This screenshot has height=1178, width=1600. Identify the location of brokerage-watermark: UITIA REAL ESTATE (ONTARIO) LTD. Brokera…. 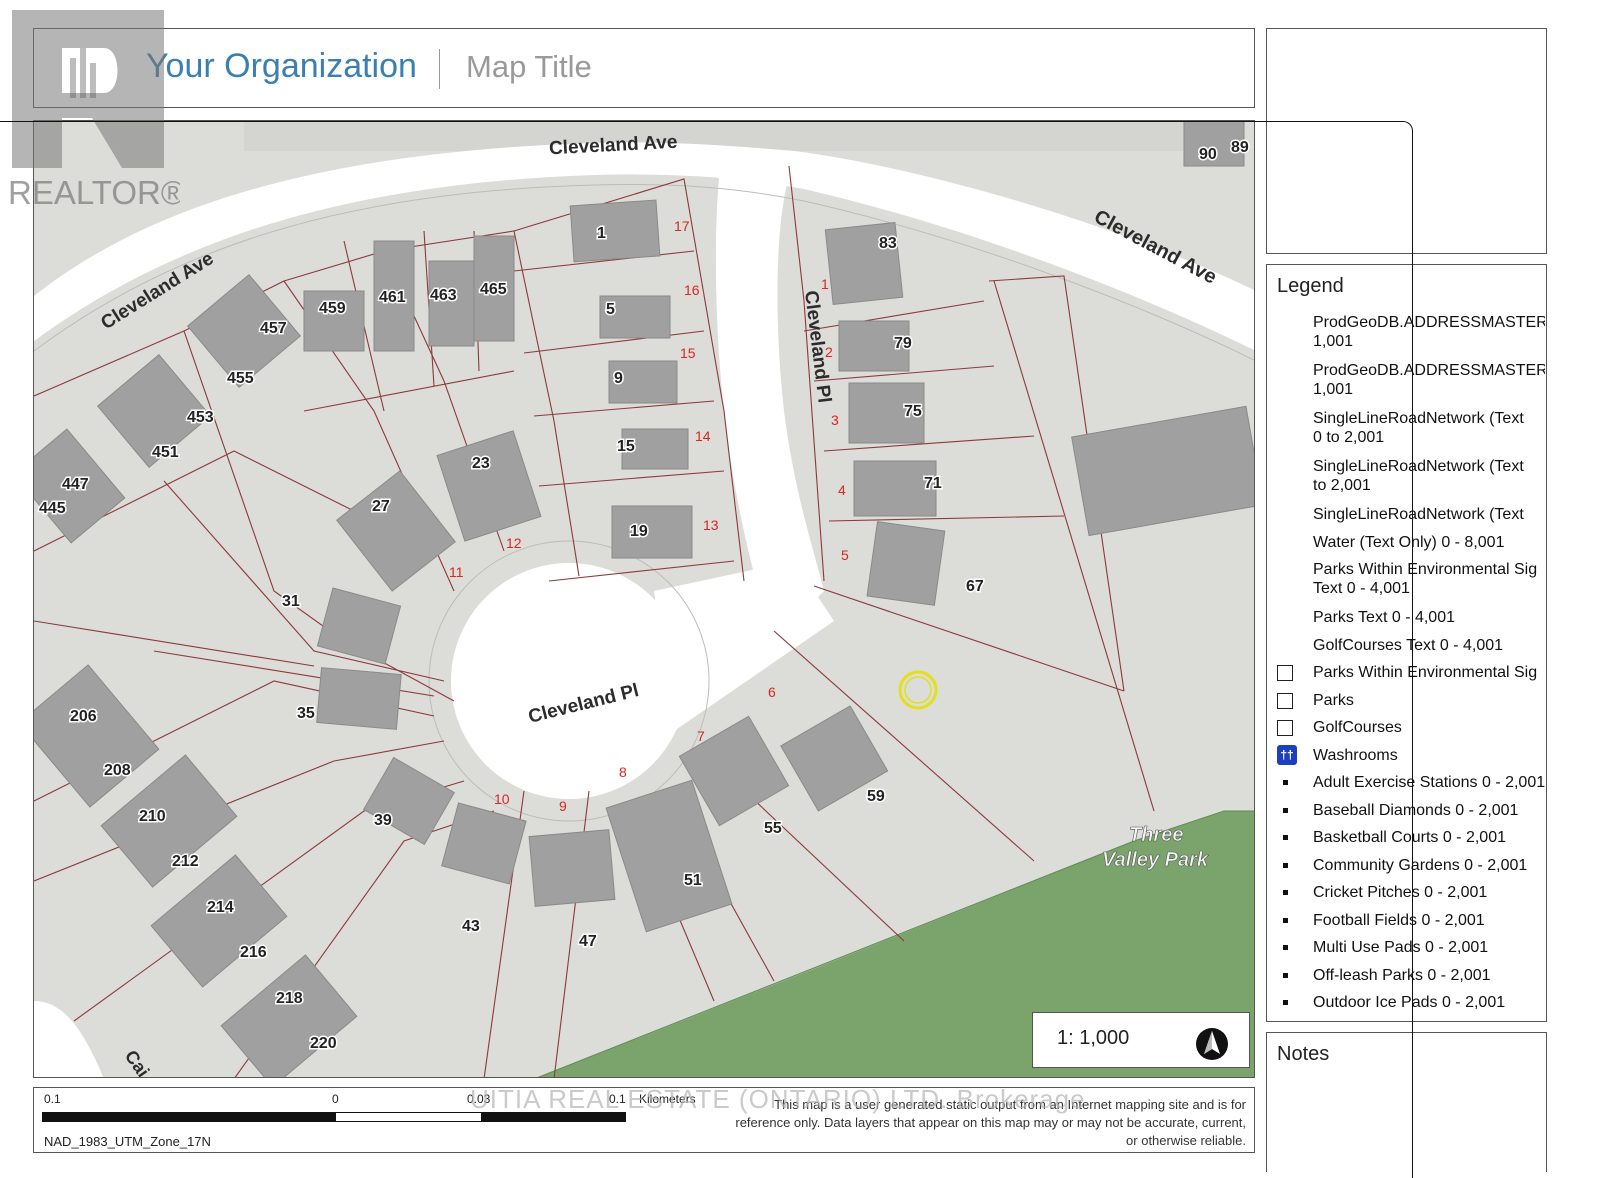
(778, 1099).